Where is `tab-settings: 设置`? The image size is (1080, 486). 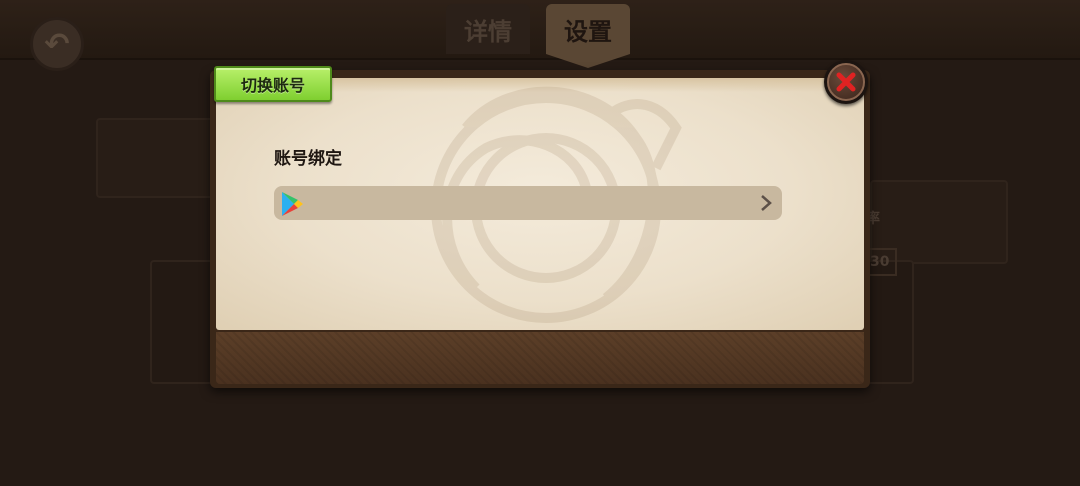 tab-settings: 设置 is located at coordinates (588, 36).